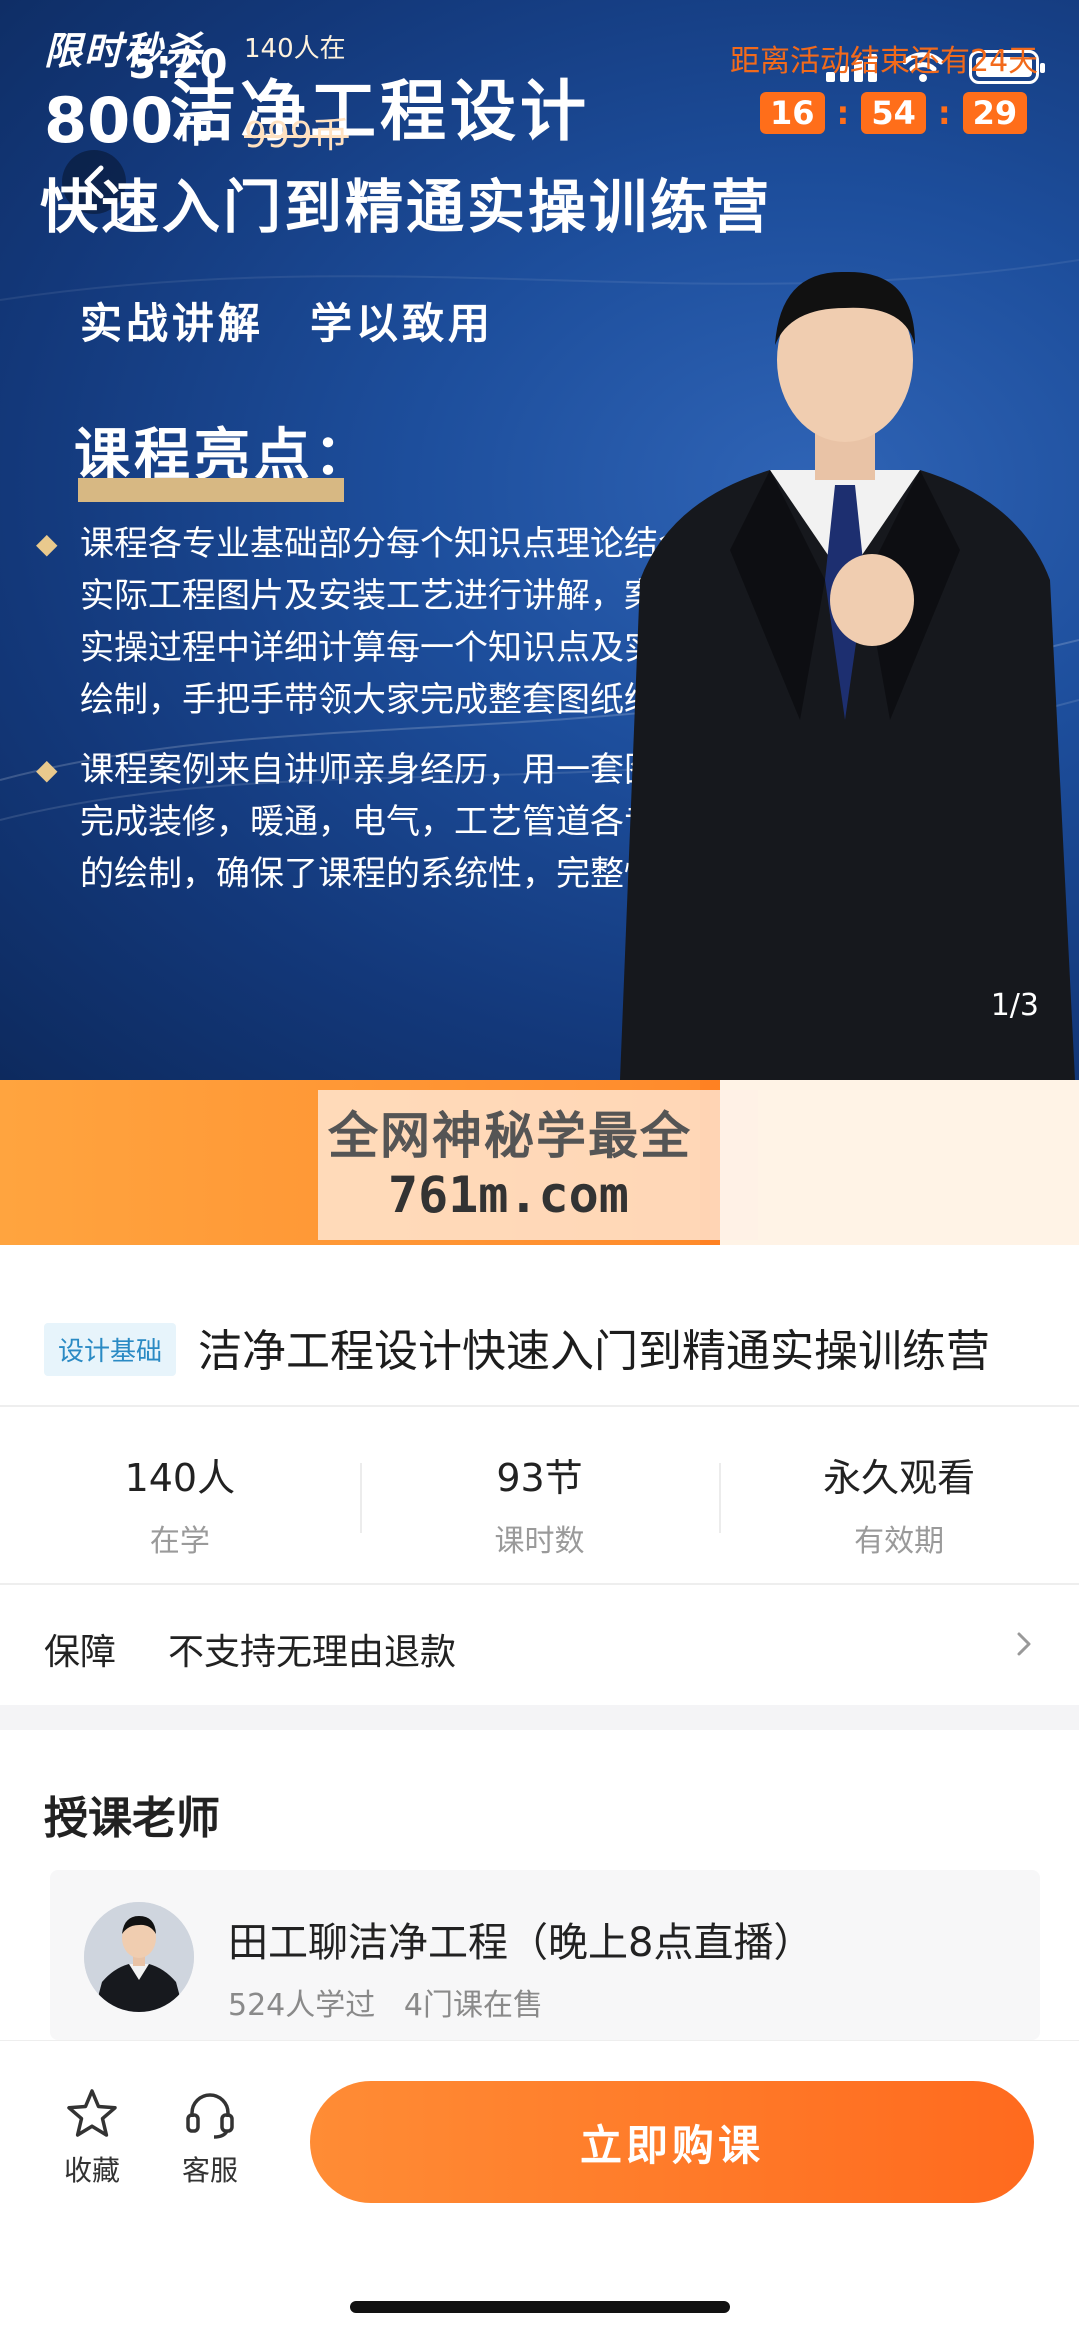 This screenshot has width=1079, height=2337. Describe the element at coordinates (210, 2116) in the screenshot. I see `headset-icon` at that location.